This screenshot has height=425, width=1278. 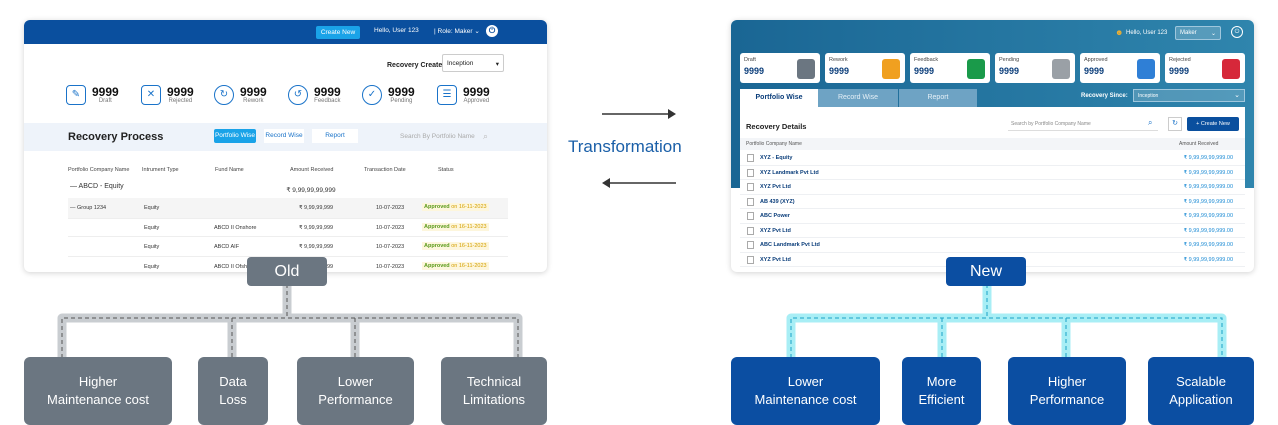 What do you see at coordinates (335, 136) in the screenshot?
I see `old-tab-report: Report` at bounding box center [335, 136].